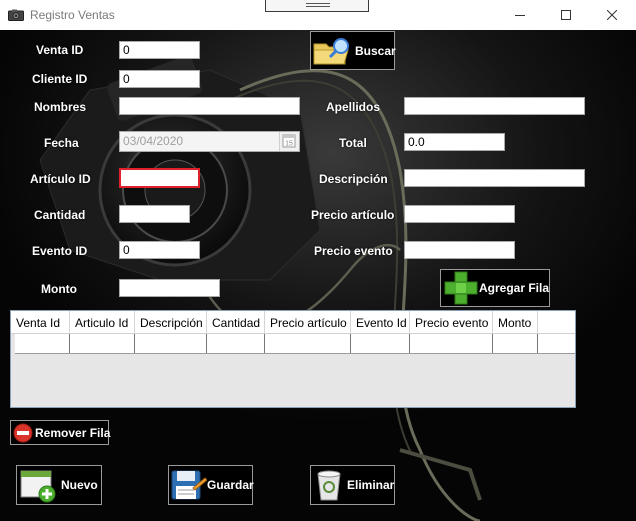  What do you see at coordinates (514, 288) in the screenshot?
I see `agregar-fila-label: Agregar Fila` at bounding box center [514, 288].